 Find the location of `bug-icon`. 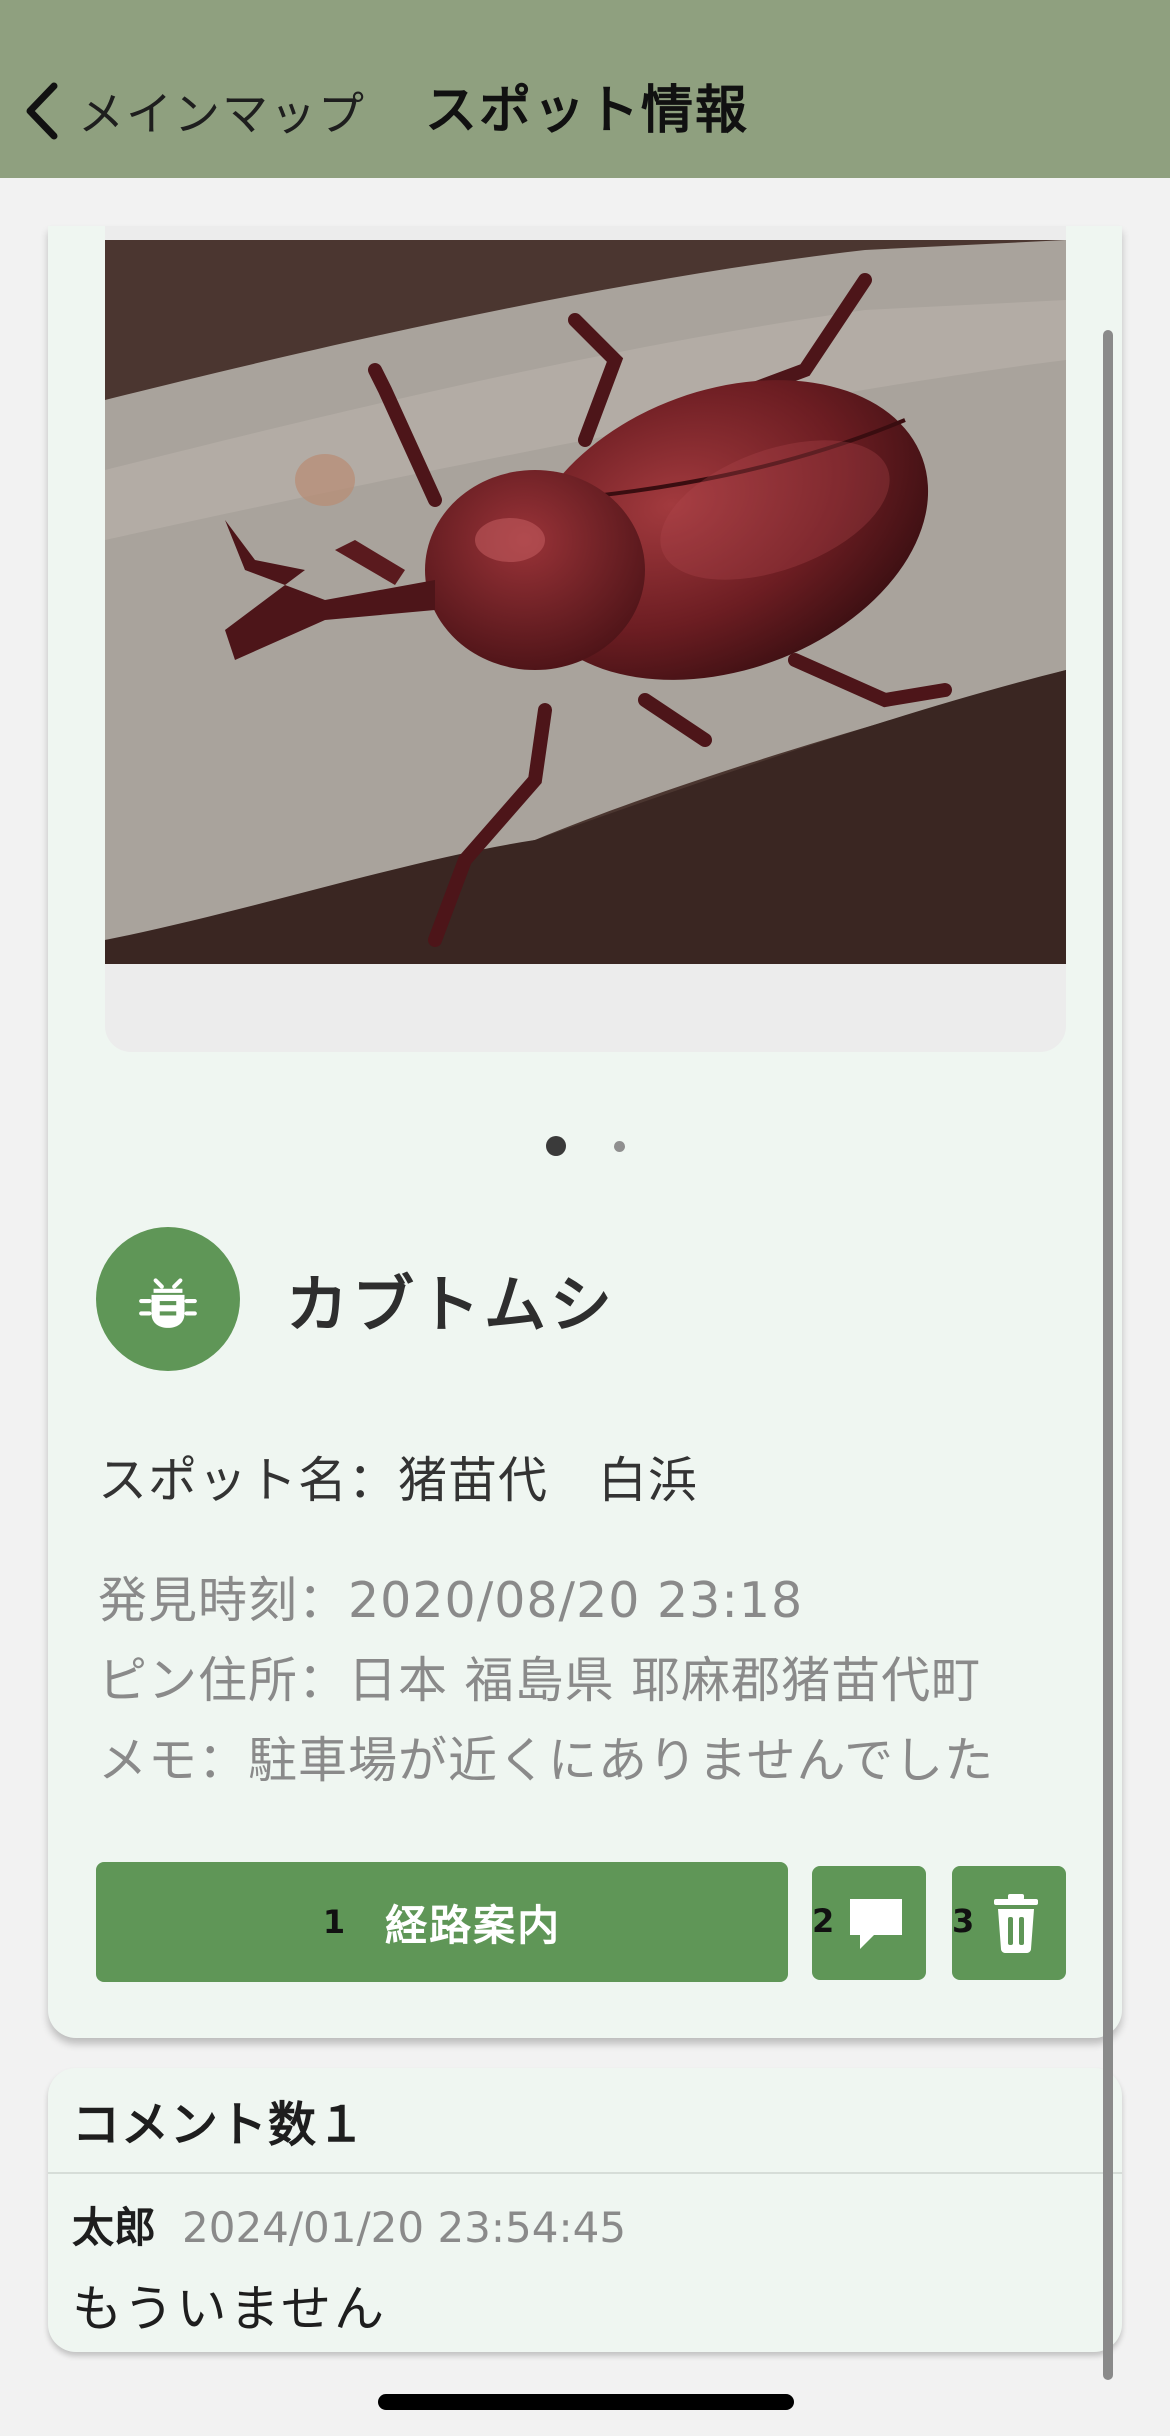

bug-icon is located at coordinates (168, 1303).